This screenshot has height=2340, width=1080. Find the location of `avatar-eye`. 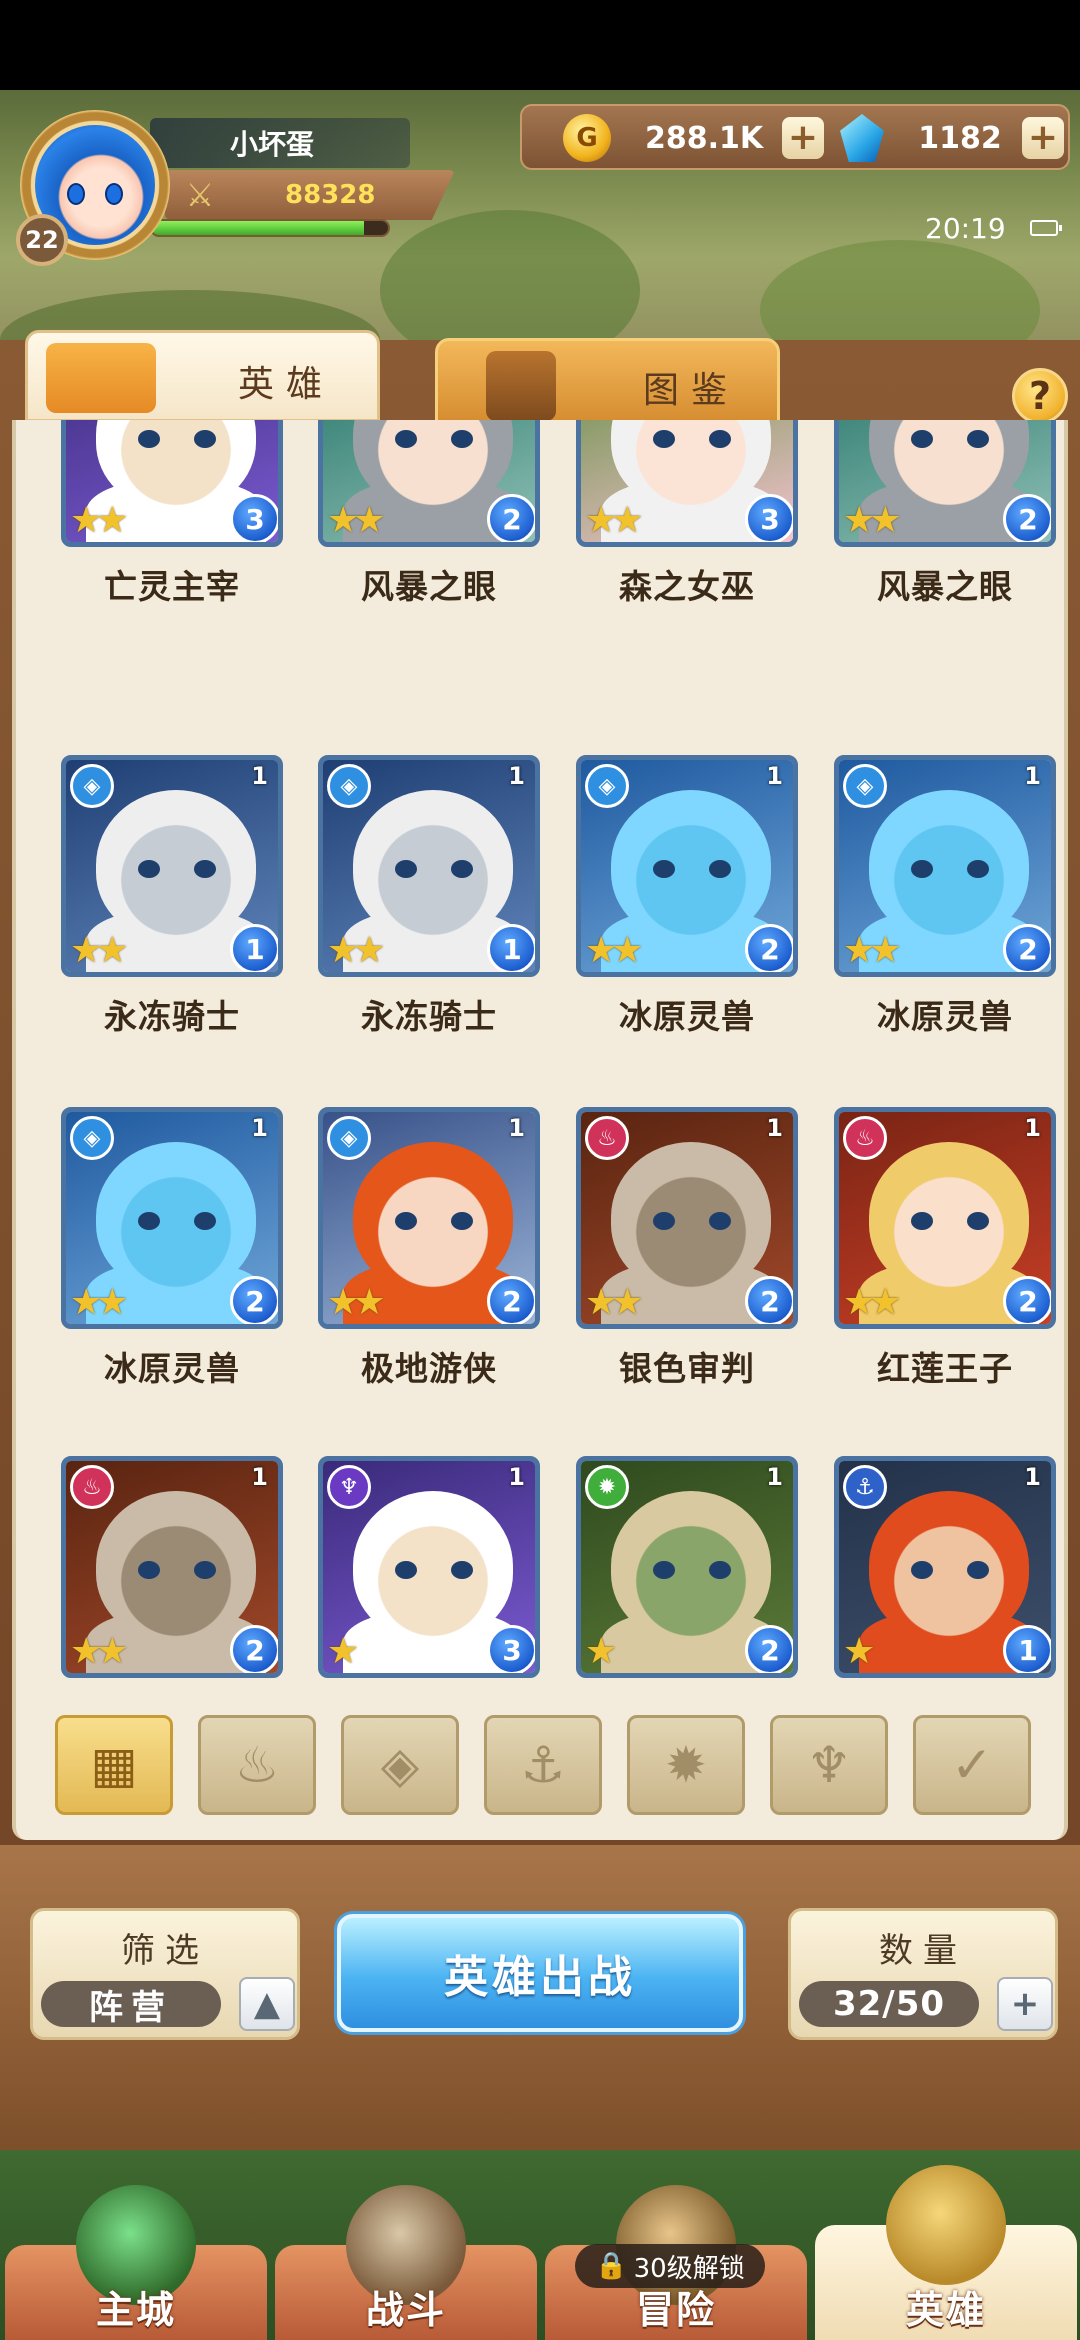

avatar-eye is located at coordinates (114, 194).